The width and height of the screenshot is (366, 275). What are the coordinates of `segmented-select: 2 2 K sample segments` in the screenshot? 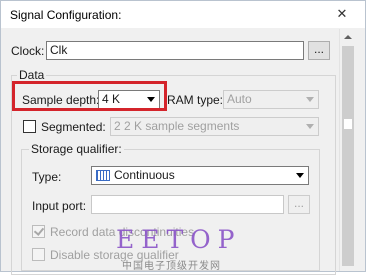 It's located at (214, 126).